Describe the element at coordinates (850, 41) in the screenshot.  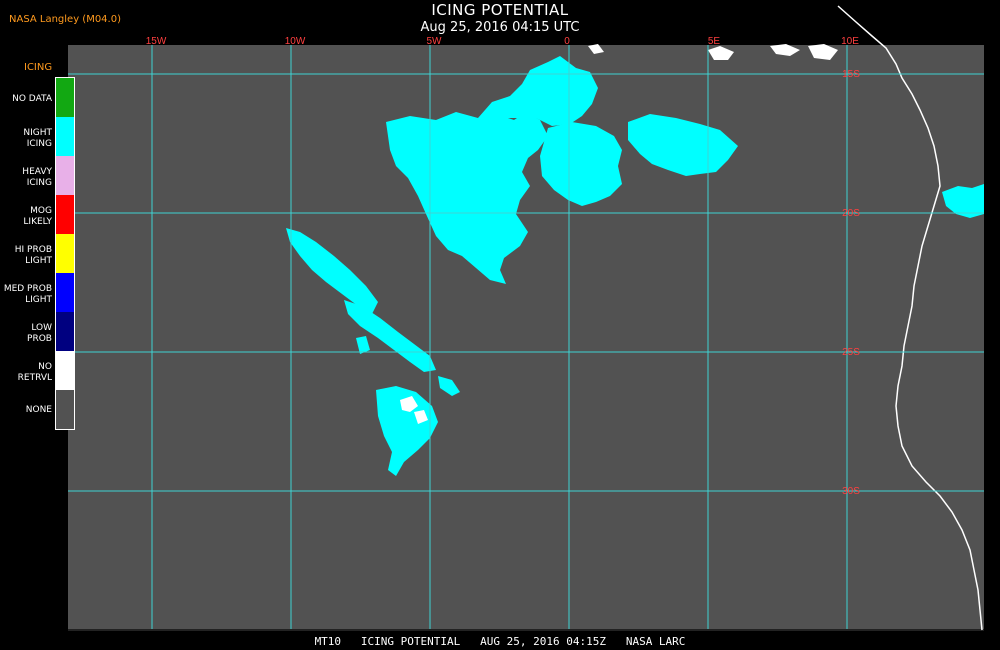
I see `lon-label-10e: 10E` at that location.